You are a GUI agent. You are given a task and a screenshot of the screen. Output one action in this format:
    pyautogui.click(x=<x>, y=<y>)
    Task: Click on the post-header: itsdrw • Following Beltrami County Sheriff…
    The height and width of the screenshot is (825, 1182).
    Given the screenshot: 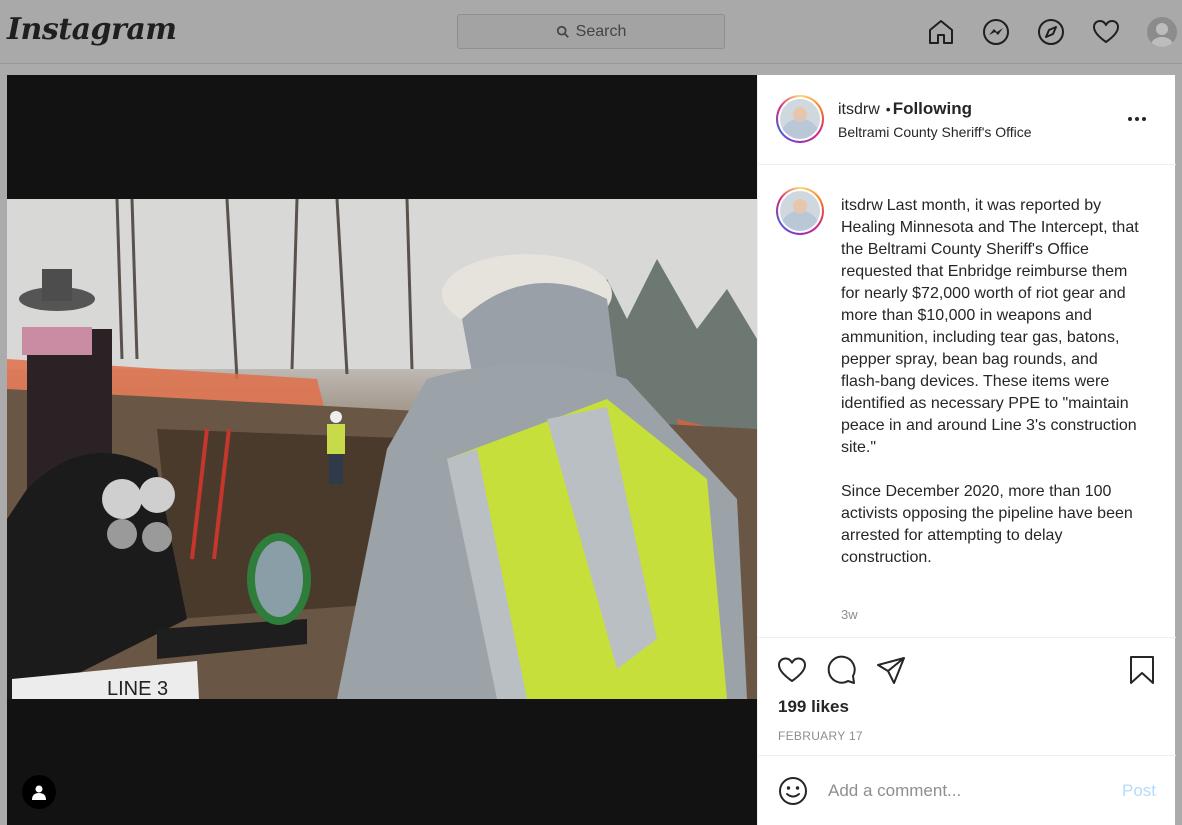 What is the action you would take?
    pyautogui.click(x=967, y=120)
    